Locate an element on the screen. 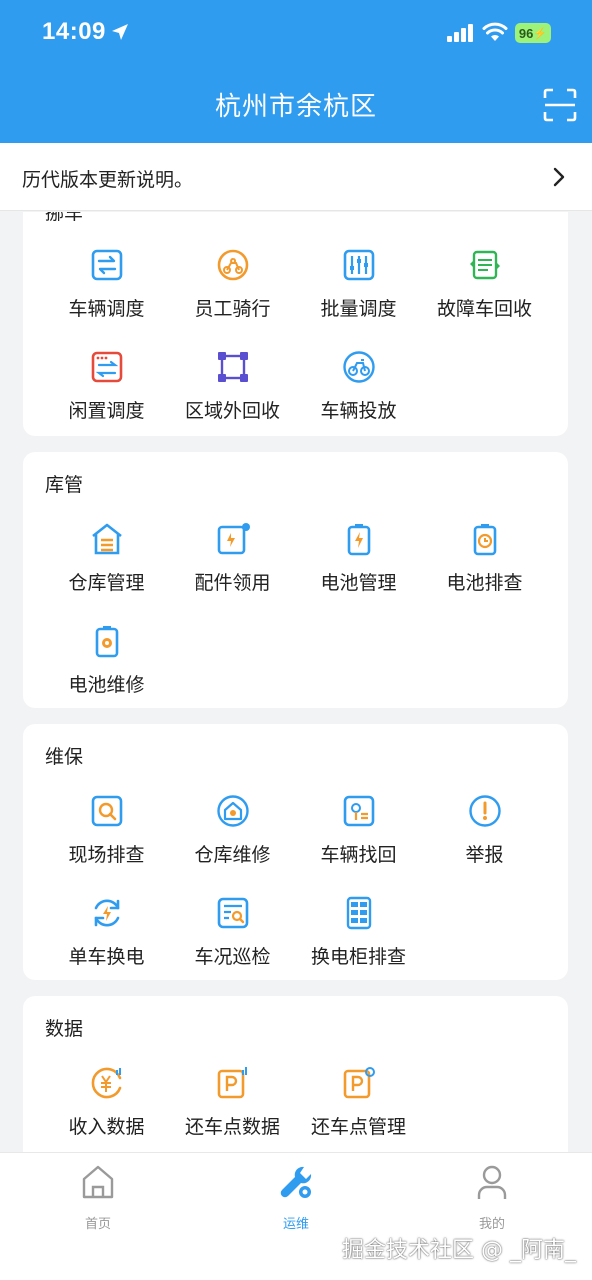  section-title: 库管 is located at coordinates (64, 485).